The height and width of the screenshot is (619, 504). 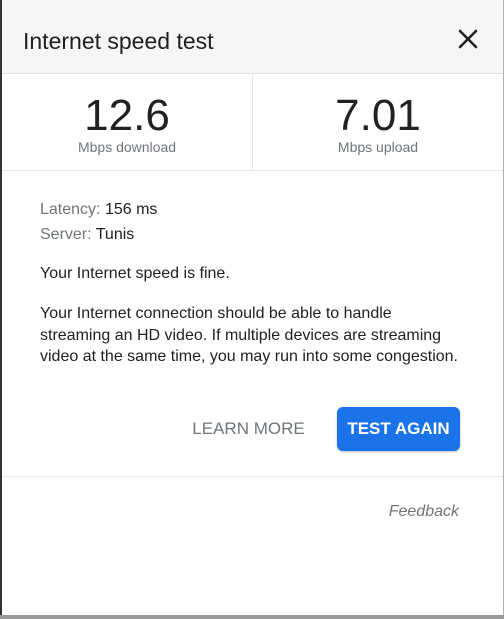 I want to click on close-button, so click(x=468, y=39).